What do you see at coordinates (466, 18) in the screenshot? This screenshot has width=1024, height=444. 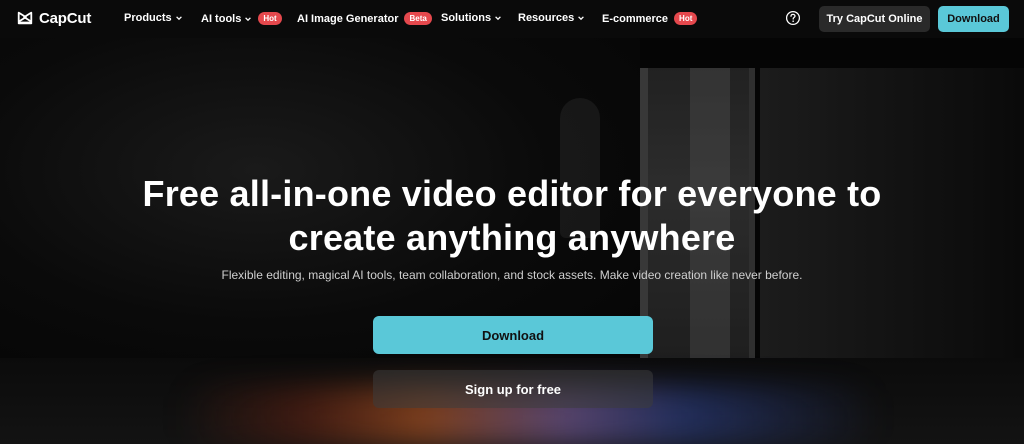 I see `nav-solutions-label: Solutions` at bounding box center [466, 18].